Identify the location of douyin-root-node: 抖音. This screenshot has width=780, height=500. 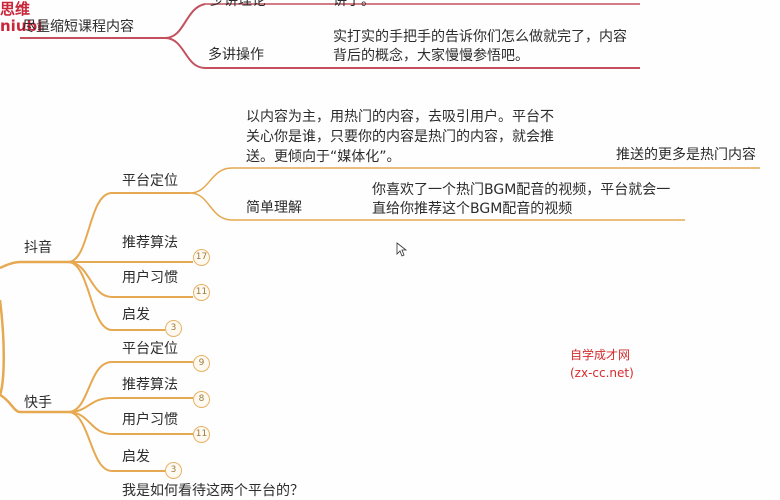
(38, 248).